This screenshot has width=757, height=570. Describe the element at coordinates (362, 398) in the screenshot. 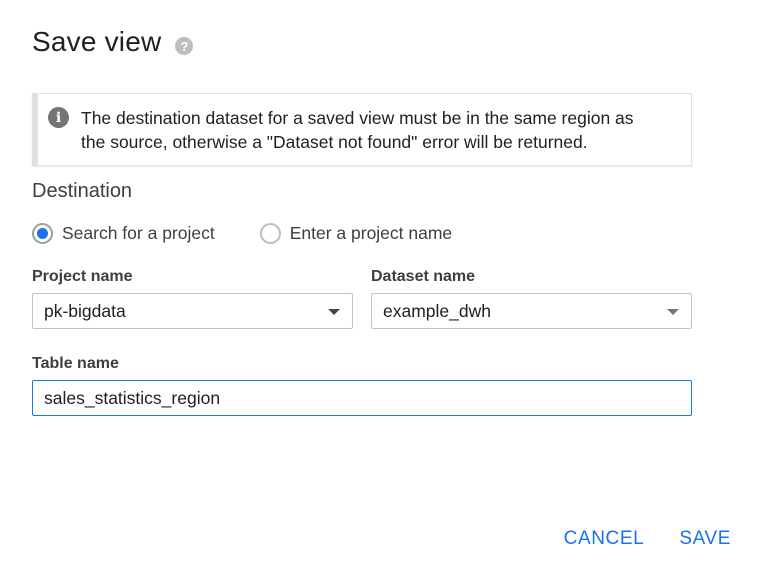

I see `table-name-input` at that location.